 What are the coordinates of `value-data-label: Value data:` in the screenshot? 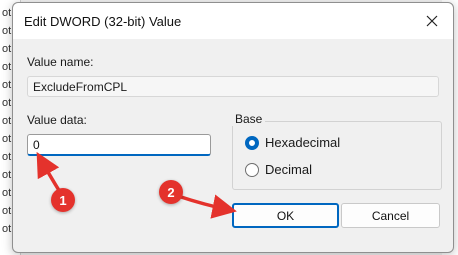 It's located at (57, 120).